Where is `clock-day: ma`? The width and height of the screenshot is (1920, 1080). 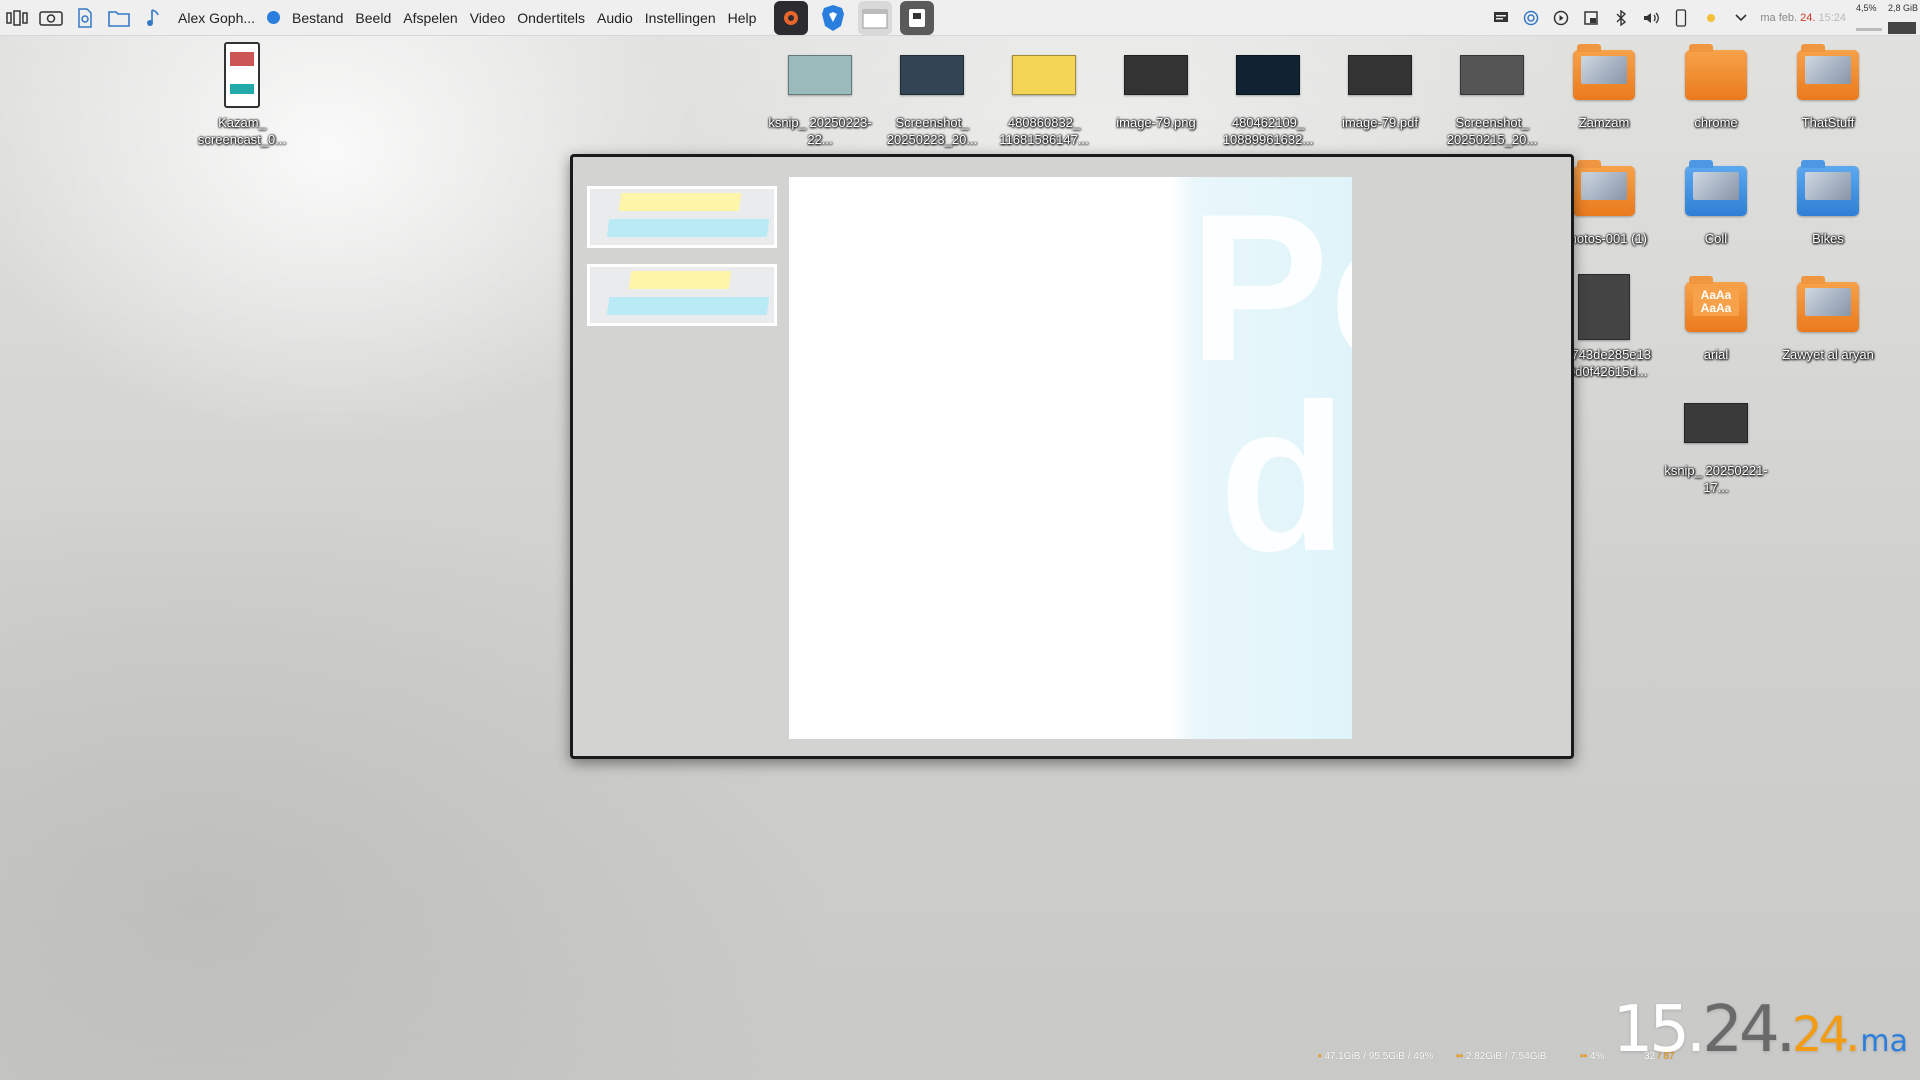 clock-day: ma is located at coordinates (1884, 1041).